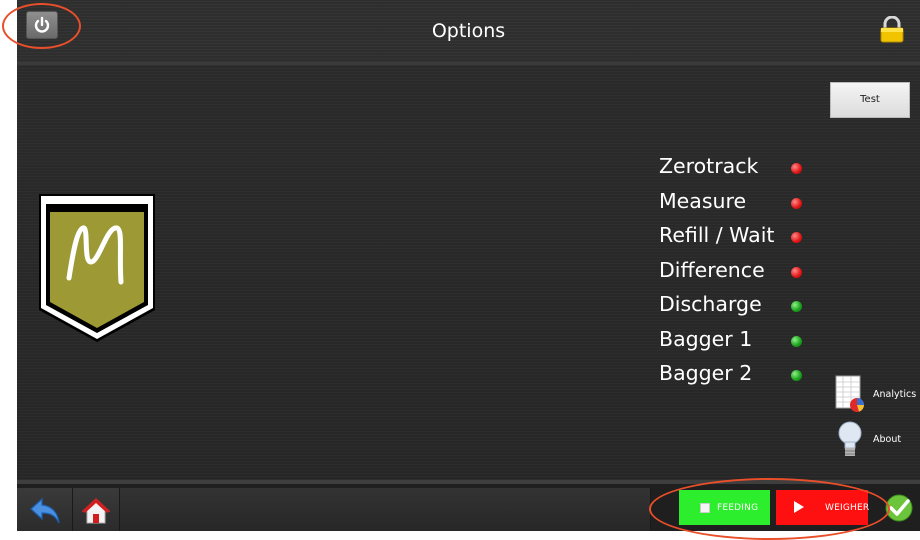 Image resolution: width=920 pixels, height=540 pixels. Describe the element at coordinates (712, 269) in the screenshot. I see `status-label: Difference` at that location.